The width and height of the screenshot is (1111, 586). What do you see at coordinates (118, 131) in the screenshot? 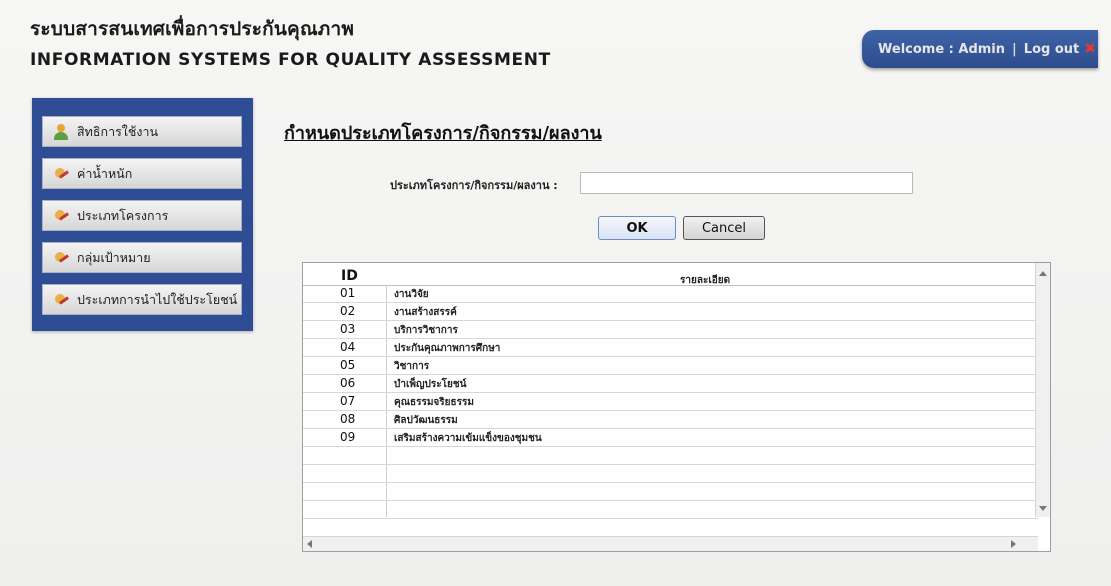
I see `sidebar-item-label: สิทธิการใช้งาน` at bounding box center [118, 131].